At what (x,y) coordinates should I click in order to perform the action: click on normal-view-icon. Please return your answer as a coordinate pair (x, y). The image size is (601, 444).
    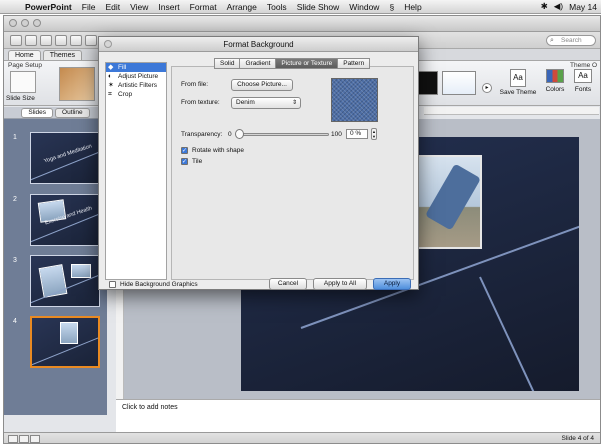
    Looking at the image, I should click on (13, 439).